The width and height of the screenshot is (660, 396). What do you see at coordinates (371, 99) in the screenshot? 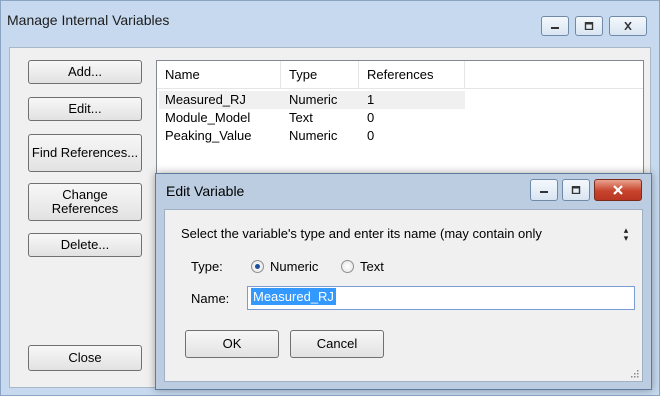
I see `cell-references: 1` at bounding box center [371, 99].